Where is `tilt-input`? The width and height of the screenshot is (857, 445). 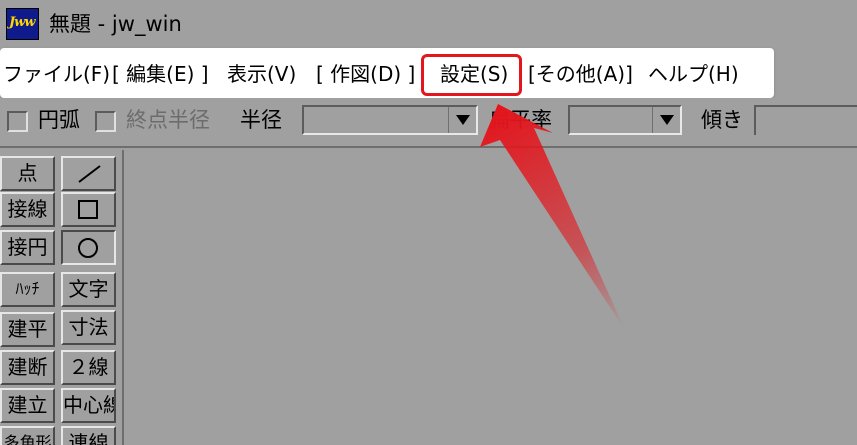
tilt-input is located at coordinates (805, 120).